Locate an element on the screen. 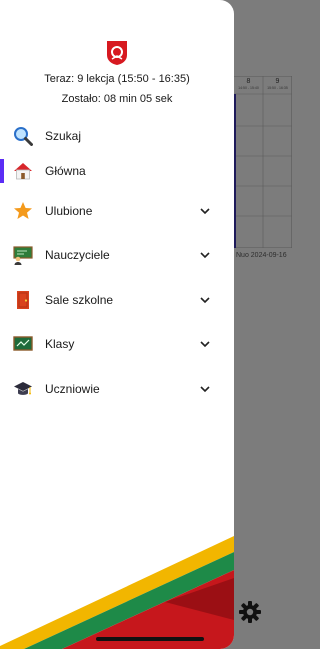 The width and height of the screenshot is (320, 649). menu-item-teachers: Nauczyciele is located at coordinates (117, 255).